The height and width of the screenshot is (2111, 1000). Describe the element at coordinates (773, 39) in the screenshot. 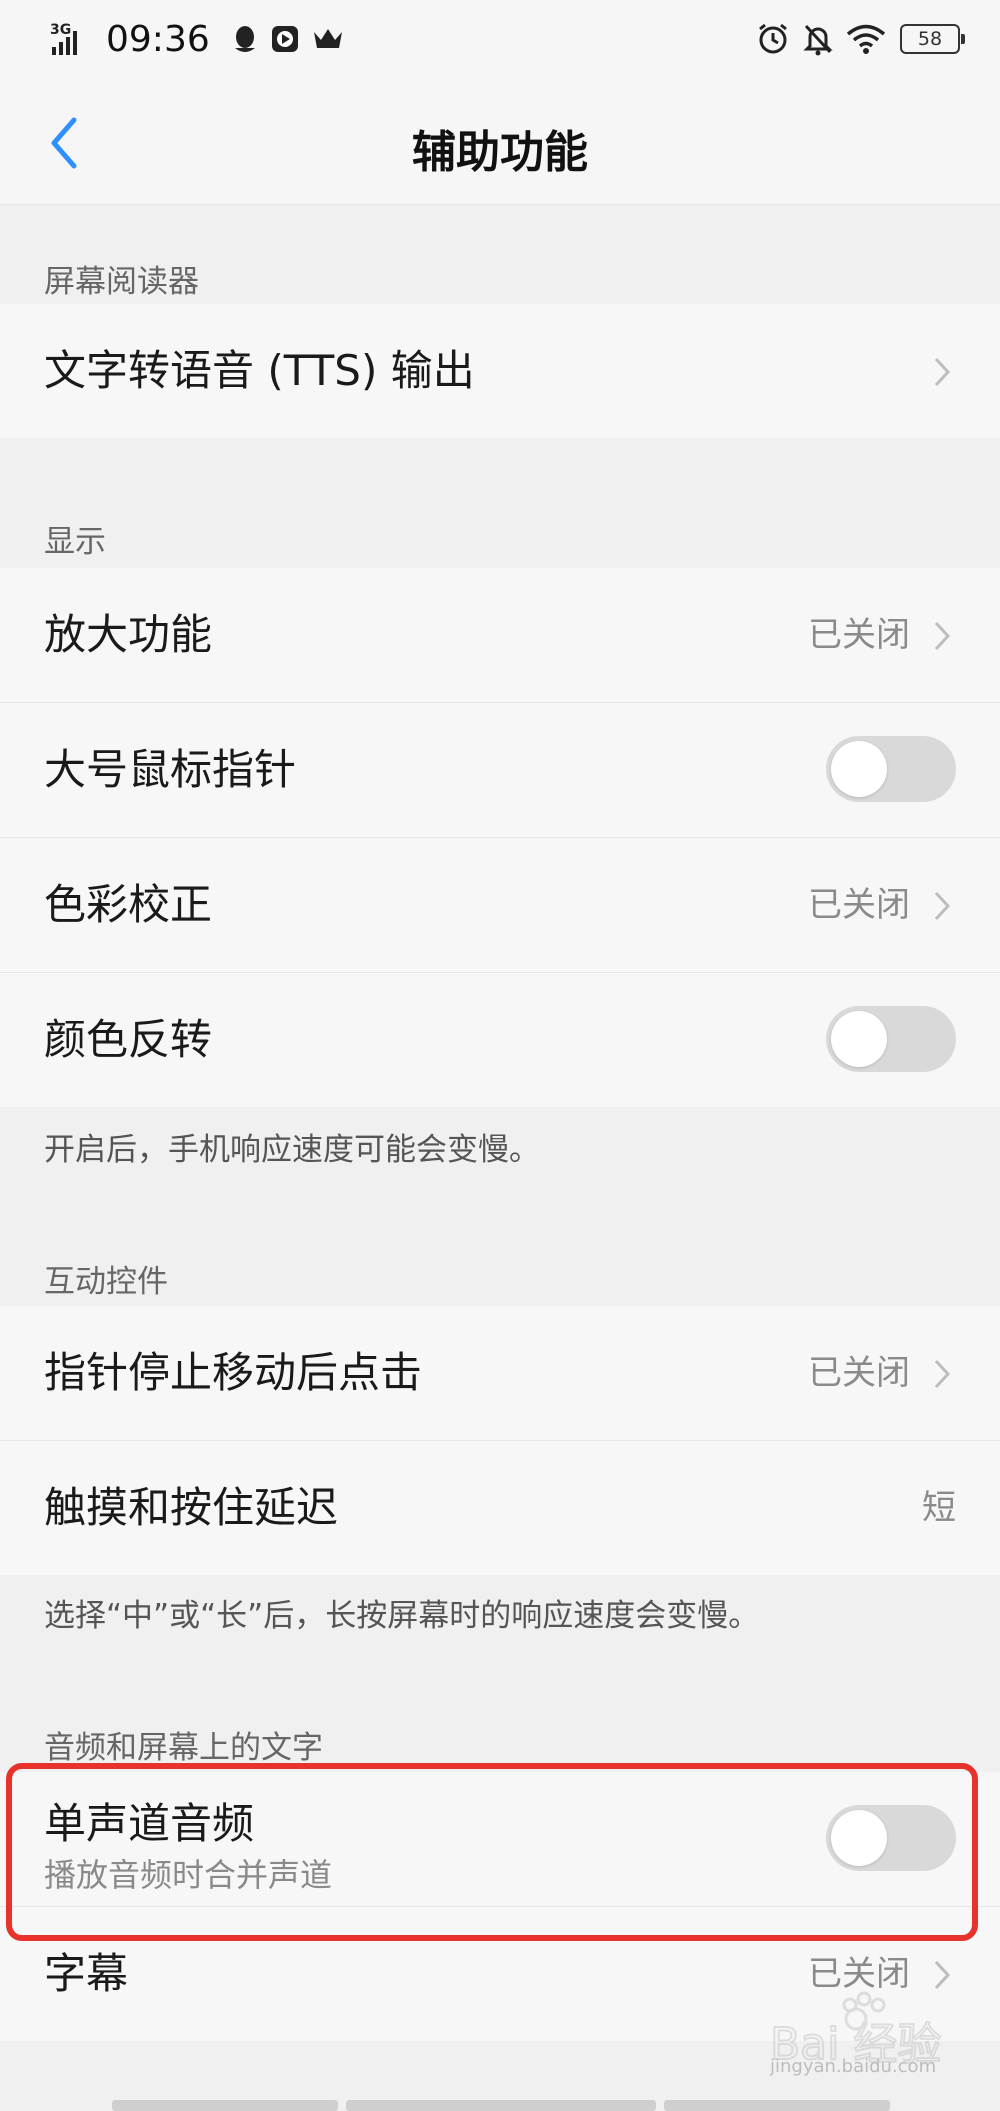

I see `alarm-icon` at that location.